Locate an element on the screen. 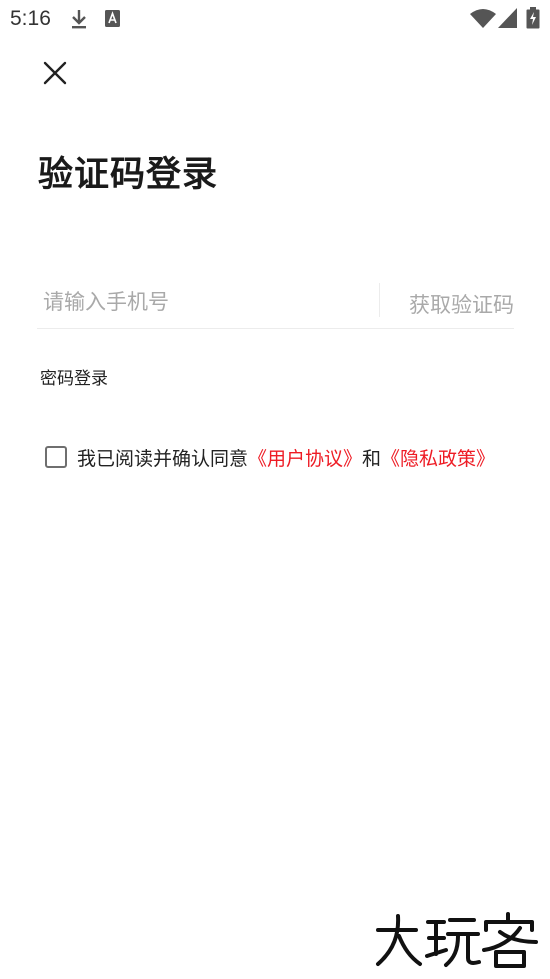  phone-input-row: 获取验证码 is located at coordinates (275, 303).